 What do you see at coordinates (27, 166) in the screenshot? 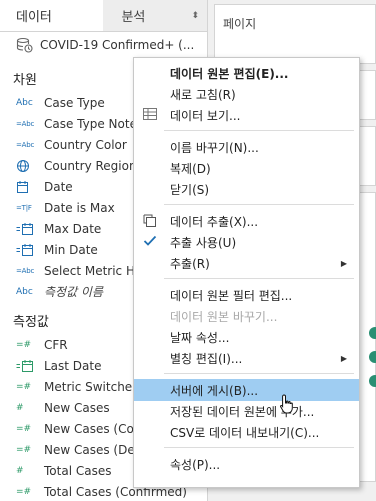
I see `globe-icon` at bounding box center [27, 166].